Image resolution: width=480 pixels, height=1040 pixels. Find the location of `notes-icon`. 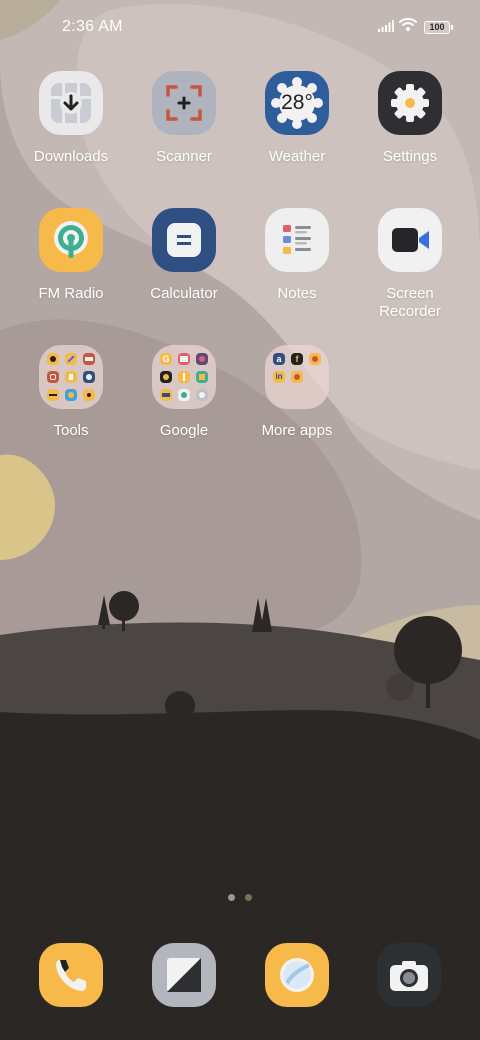

notes-icon is located at coordinates (297, 240).